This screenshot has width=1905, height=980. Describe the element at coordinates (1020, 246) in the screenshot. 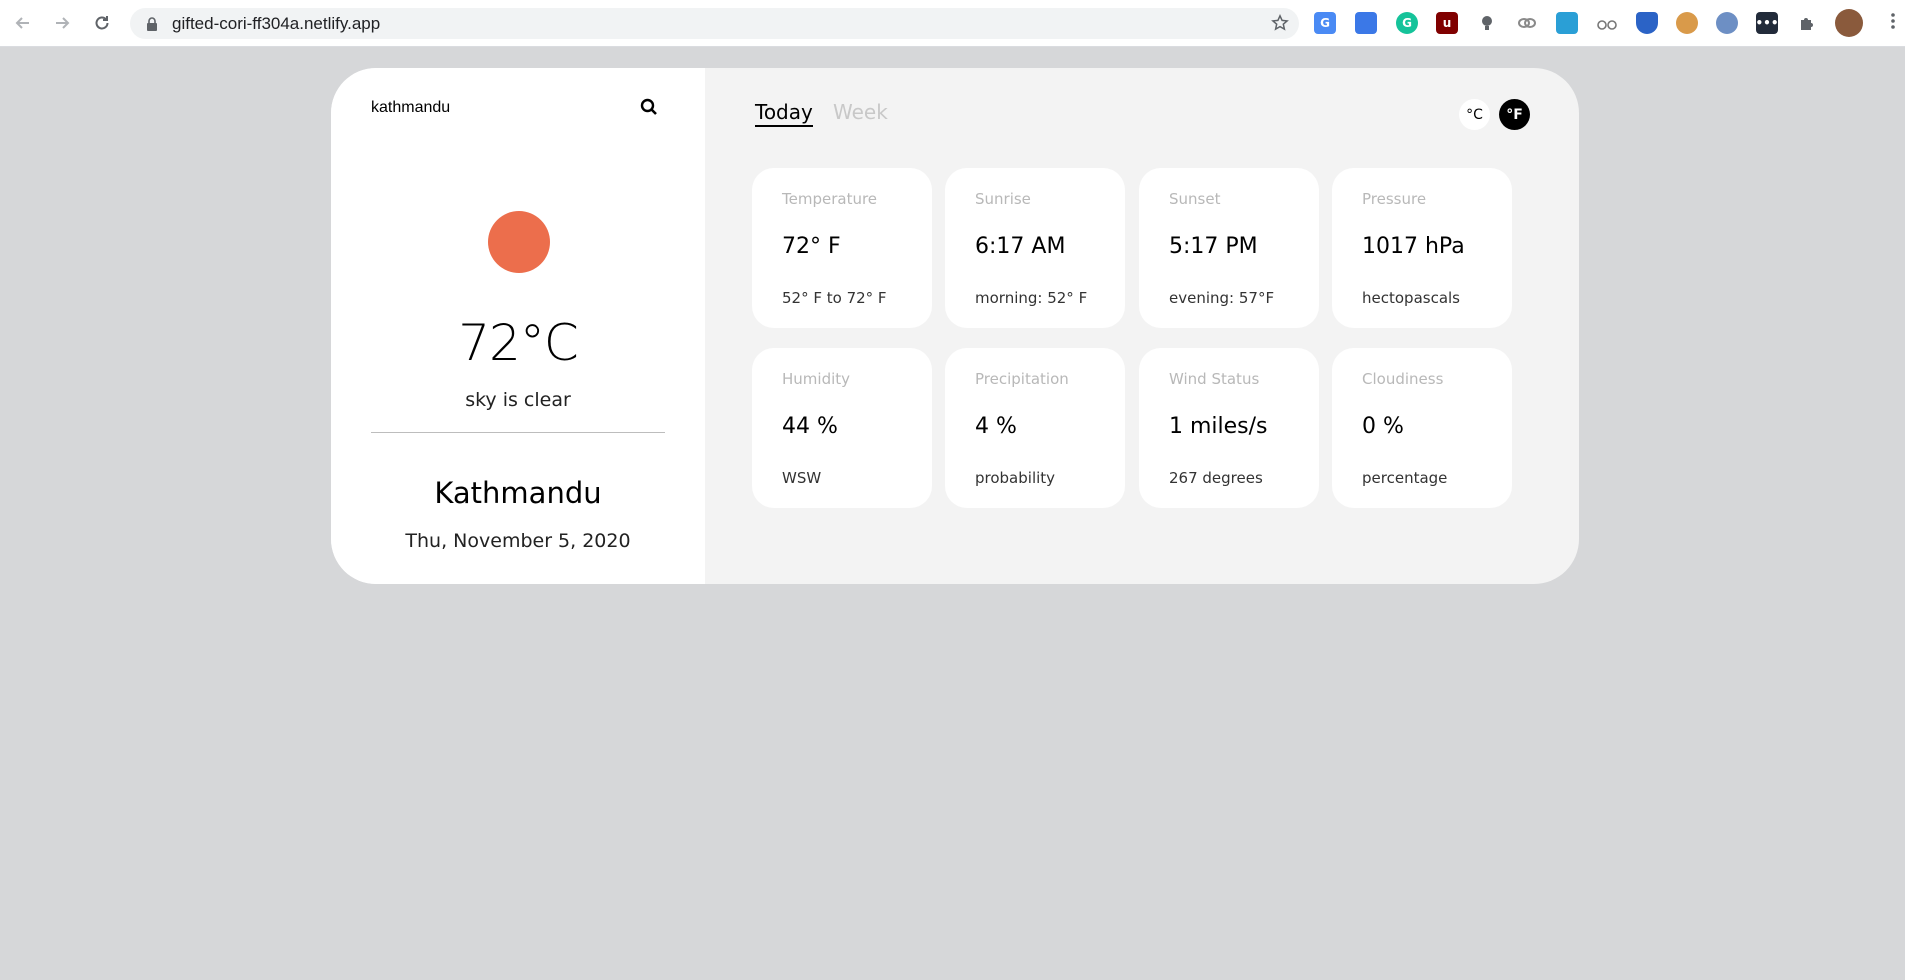

I see `tile-value: 6:17 AM` at that location.